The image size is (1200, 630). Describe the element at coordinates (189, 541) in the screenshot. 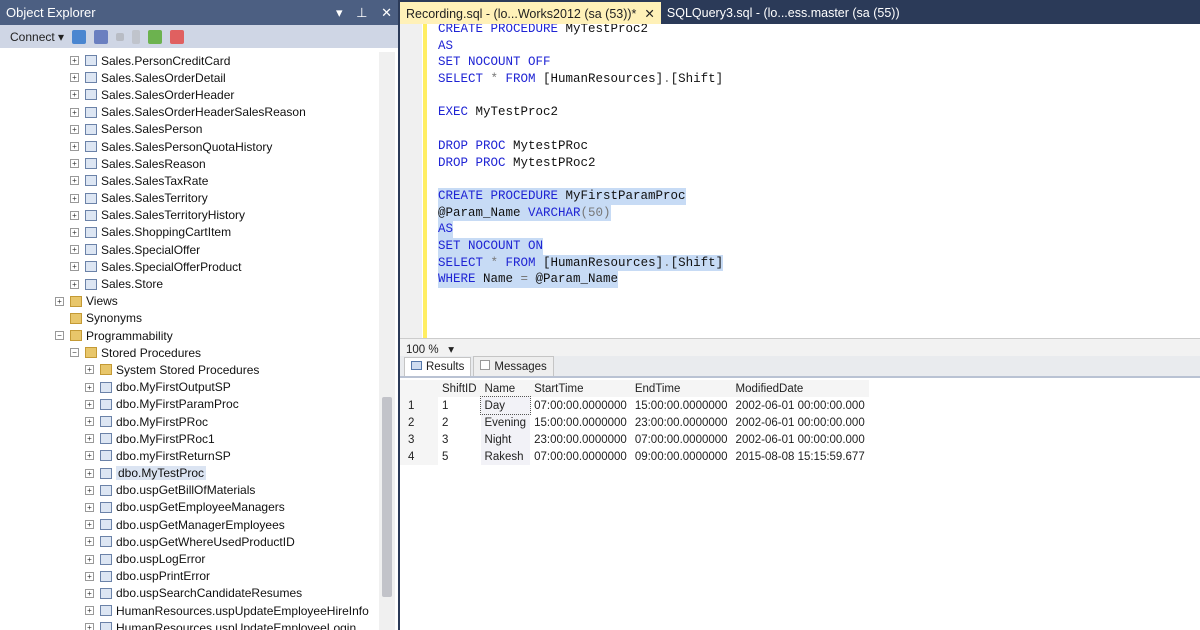

I see `tree-item: + dbo.uspGetWhereUsedProductID` at that location.